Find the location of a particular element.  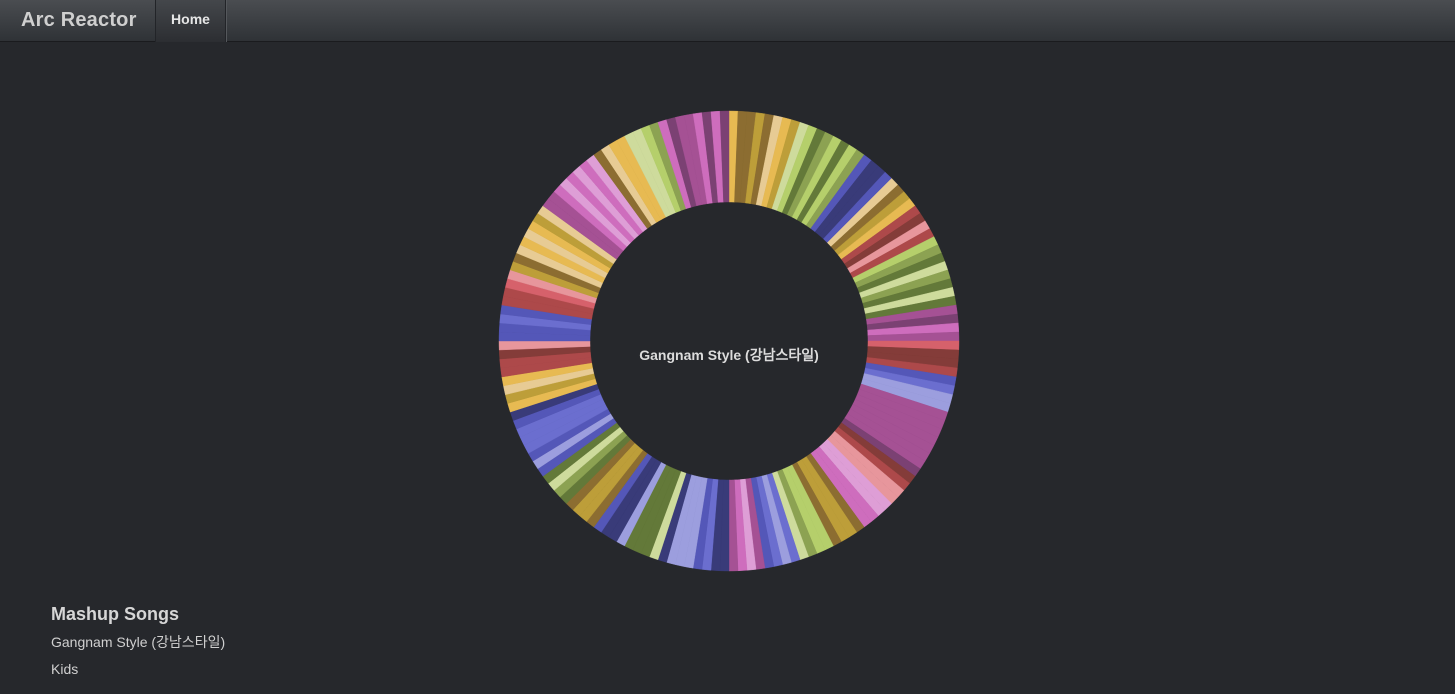

center-song-label: Gangnam Style (강남스타일) is located at coordinates (729, 355).